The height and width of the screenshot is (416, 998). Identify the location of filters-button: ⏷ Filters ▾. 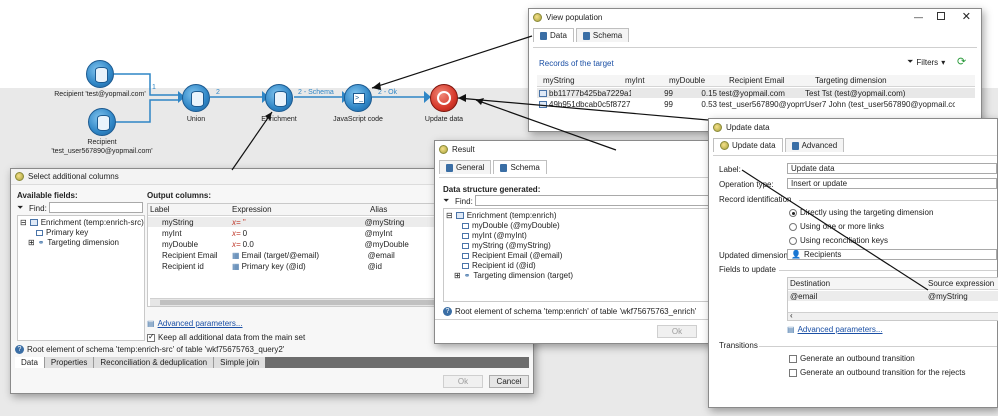
(926, 62).